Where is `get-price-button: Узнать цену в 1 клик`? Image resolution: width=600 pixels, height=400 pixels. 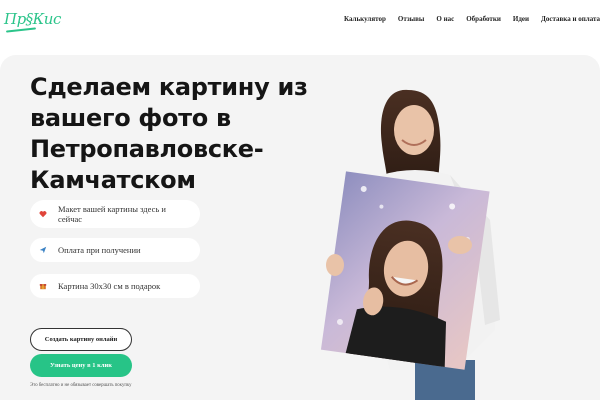 get-price-button: Узнать цену в 1 клик is located at coordinates (81, 365).